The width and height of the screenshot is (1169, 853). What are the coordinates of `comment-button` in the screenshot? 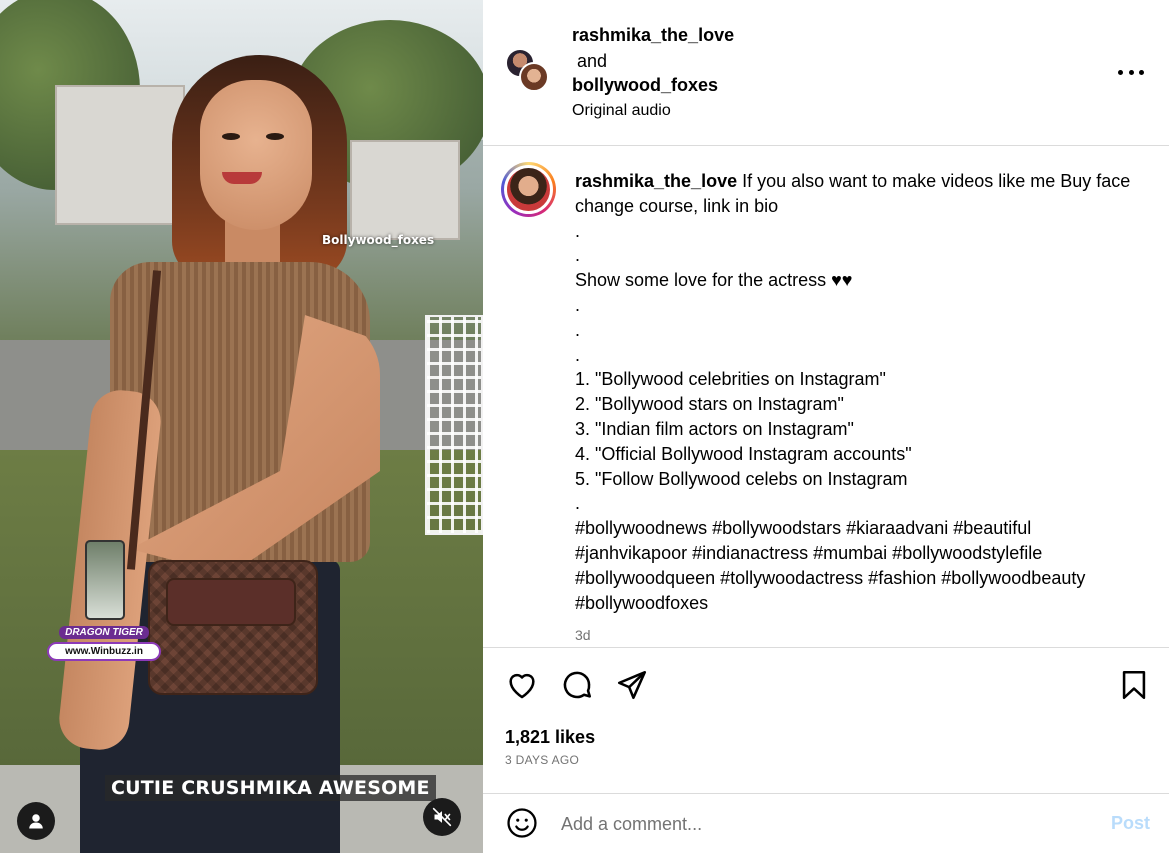 It's located at (577, 685).